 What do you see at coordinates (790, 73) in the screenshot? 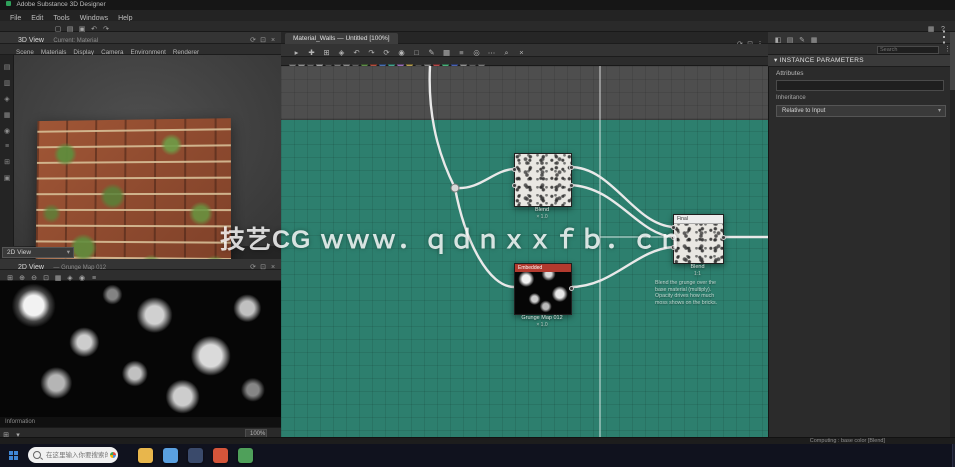
I see `attributes-label: Attributes` at bounding box center [790, 73].